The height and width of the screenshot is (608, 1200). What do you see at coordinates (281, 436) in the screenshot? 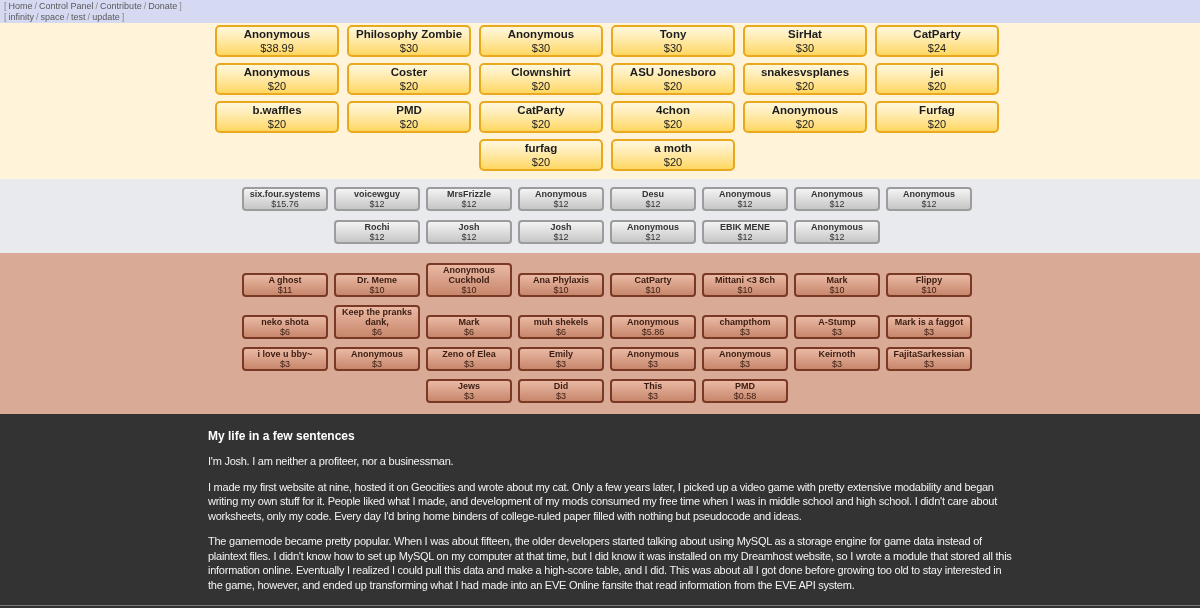
I see `about-heading: My life in a few sentences` at bounding box center [281, 436].